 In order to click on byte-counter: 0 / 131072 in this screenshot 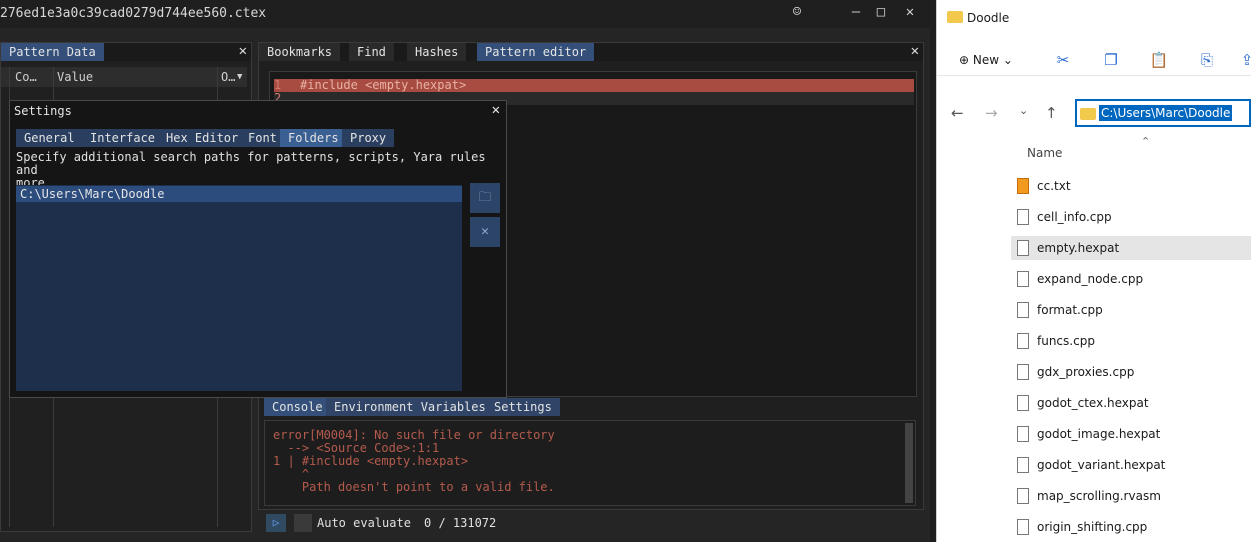, I will do `click(460, 523)`.